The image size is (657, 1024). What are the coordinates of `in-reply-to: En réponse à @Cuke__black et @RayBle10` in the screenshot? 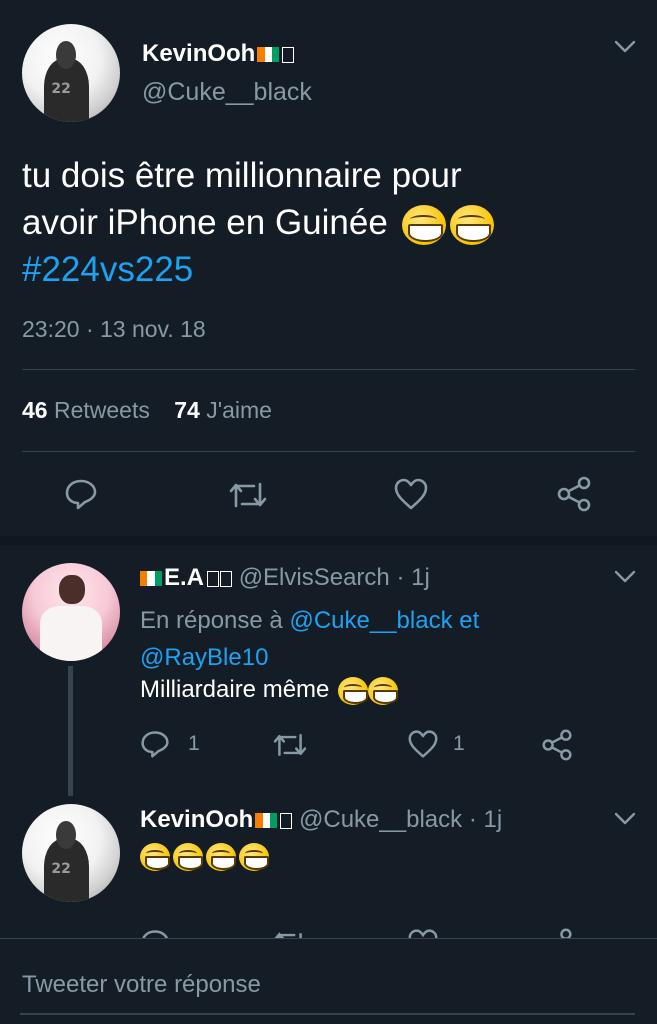 It's located at (390, 639).